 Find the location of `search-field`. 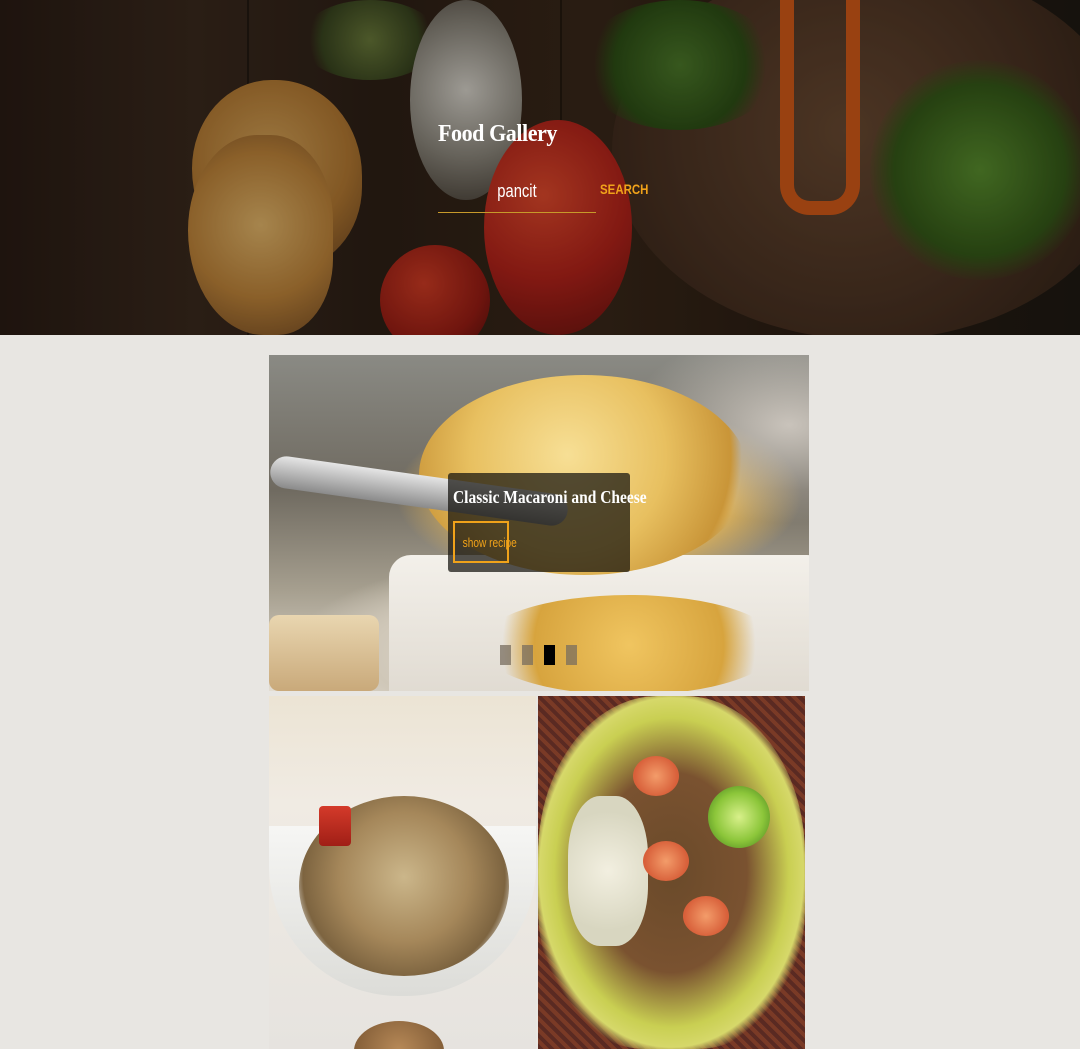

search-field is located at coordinates (517, 192).